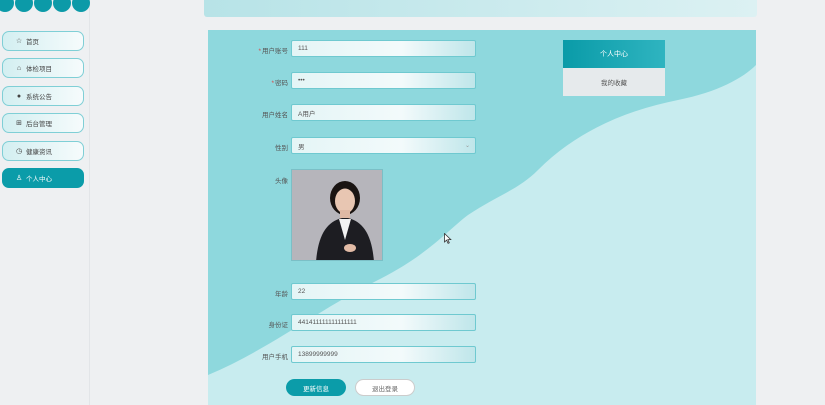  Describe the element at coordinates (385, 387) in the screenshot. I see `logout-button: 退出登录` at that location.